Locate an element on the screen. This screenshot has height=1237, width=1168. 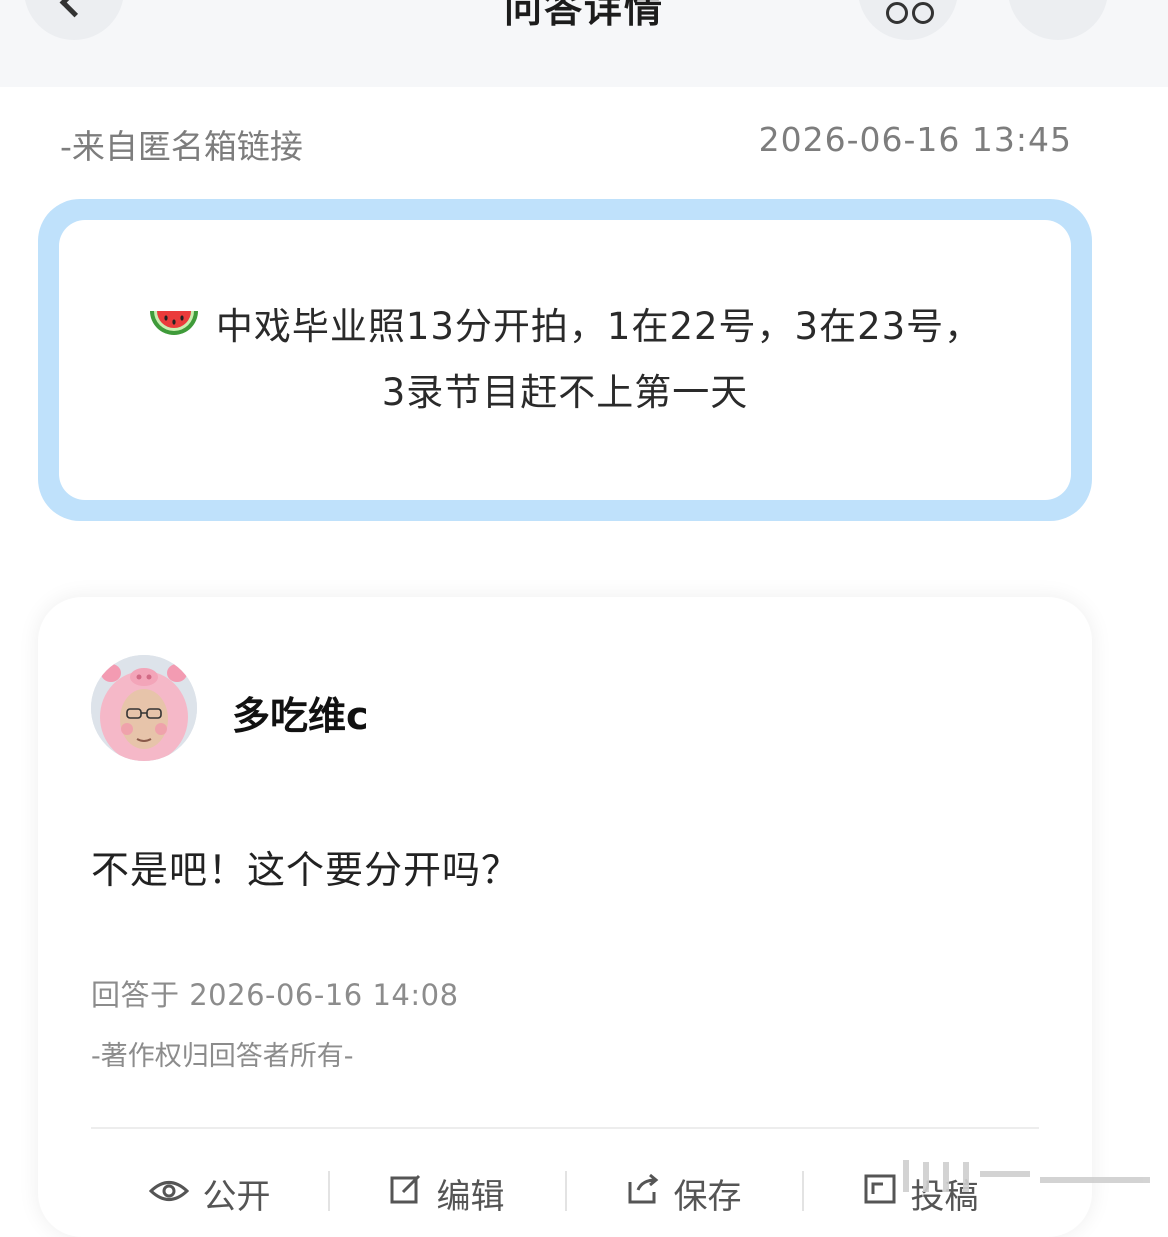
answer-timestamp: 回答于 2026-06-16 14:08 is located at coordinates (275, 995).